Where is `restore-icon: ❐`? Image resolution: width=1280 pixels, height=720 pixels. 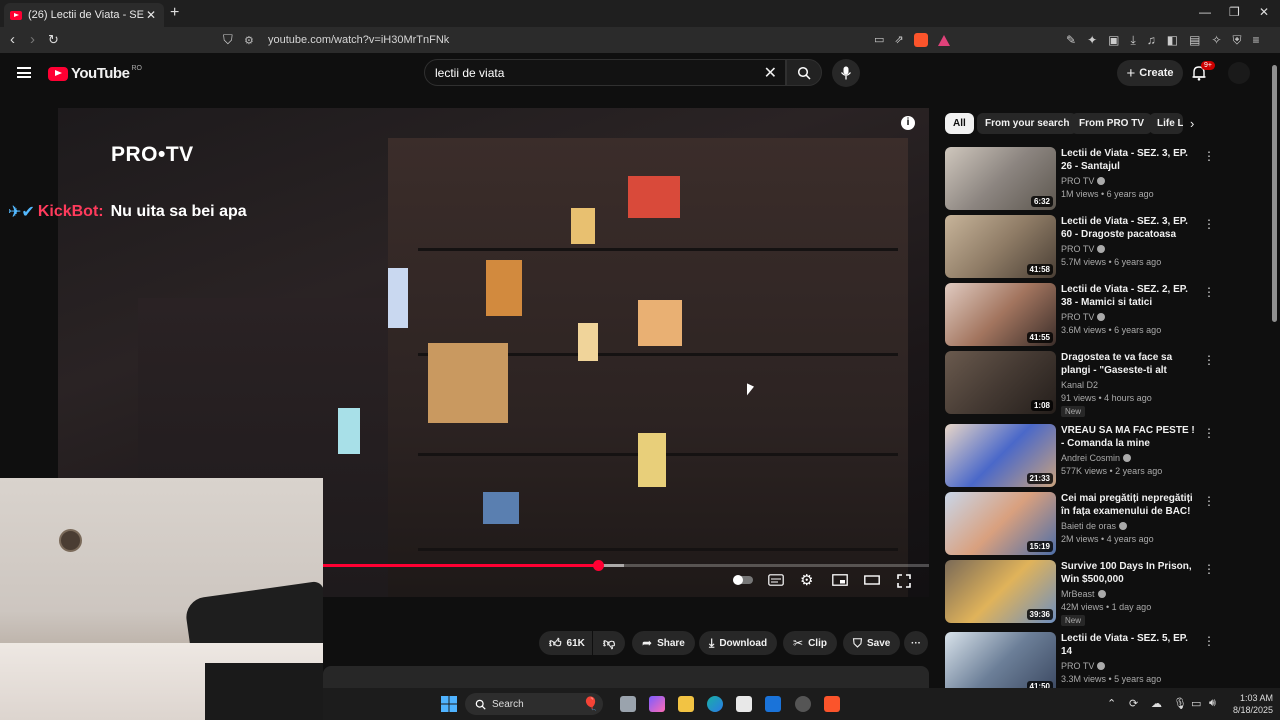
restore-icon: ❐ is located at coordinates (1234, 12).